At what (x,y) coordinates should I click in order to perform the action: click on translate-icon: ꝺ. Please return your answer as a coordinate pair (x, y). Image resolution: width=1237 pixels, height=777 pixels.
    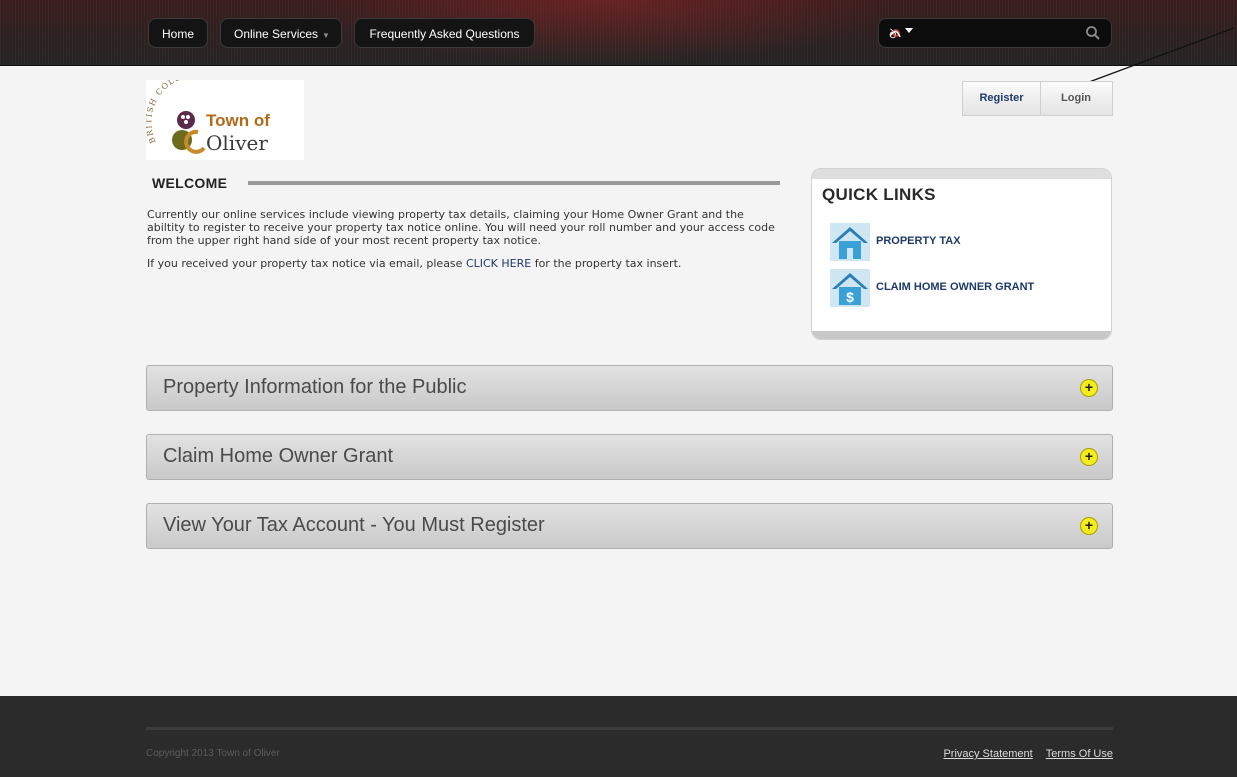
    Looking at the image, I should click on (901, 34).